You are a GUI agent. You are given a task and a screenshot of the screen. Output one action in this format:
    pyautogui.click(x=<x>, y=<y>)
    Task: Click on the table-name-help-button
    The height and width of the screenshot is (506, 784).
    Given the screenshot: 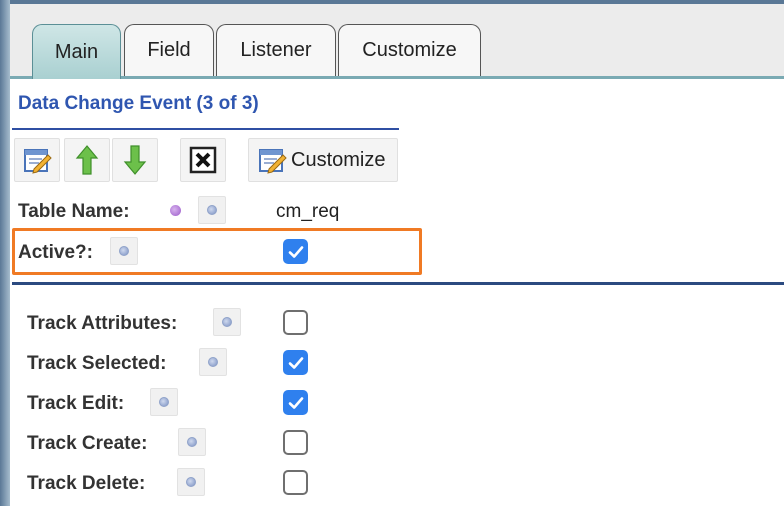 What is the action you would take?
    pyautogui.click(x=212, y=210)
    